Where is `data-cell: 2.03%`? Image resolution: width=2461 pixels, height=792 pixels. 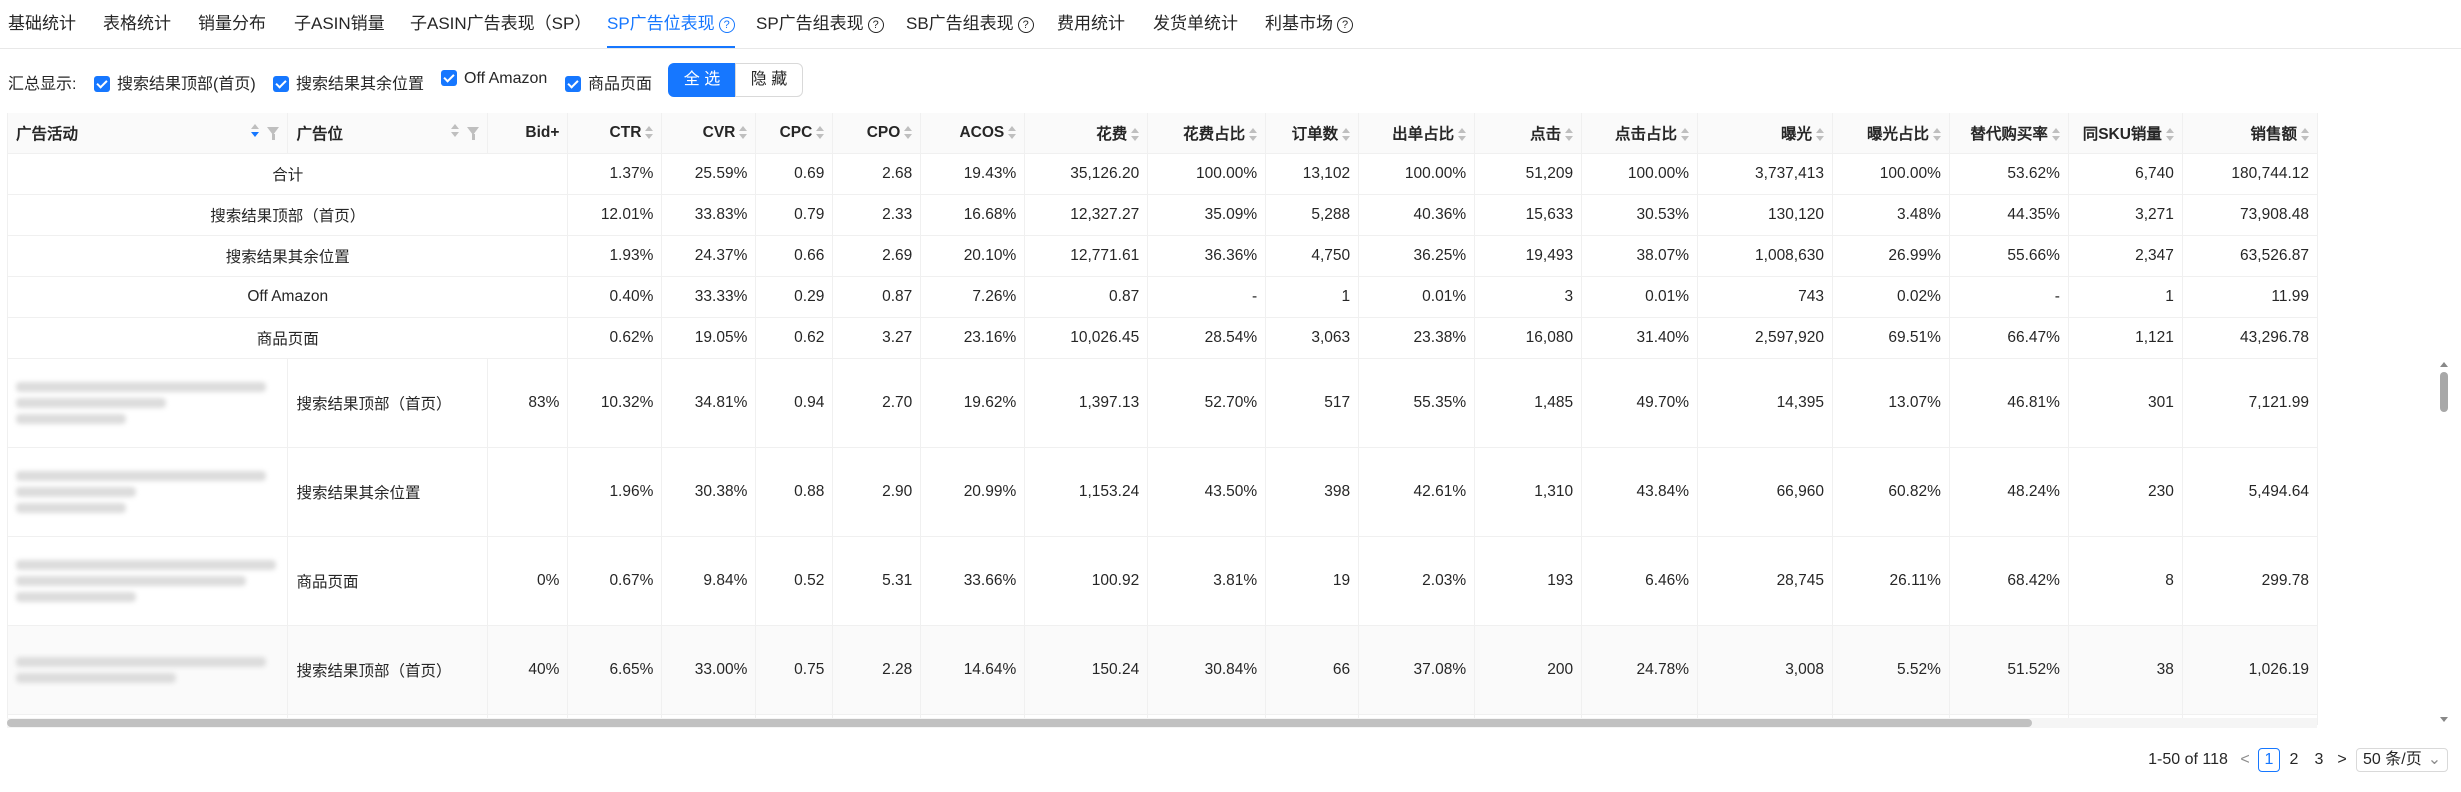
data-cell: 2.03% is located at coordinates (1417, 581).